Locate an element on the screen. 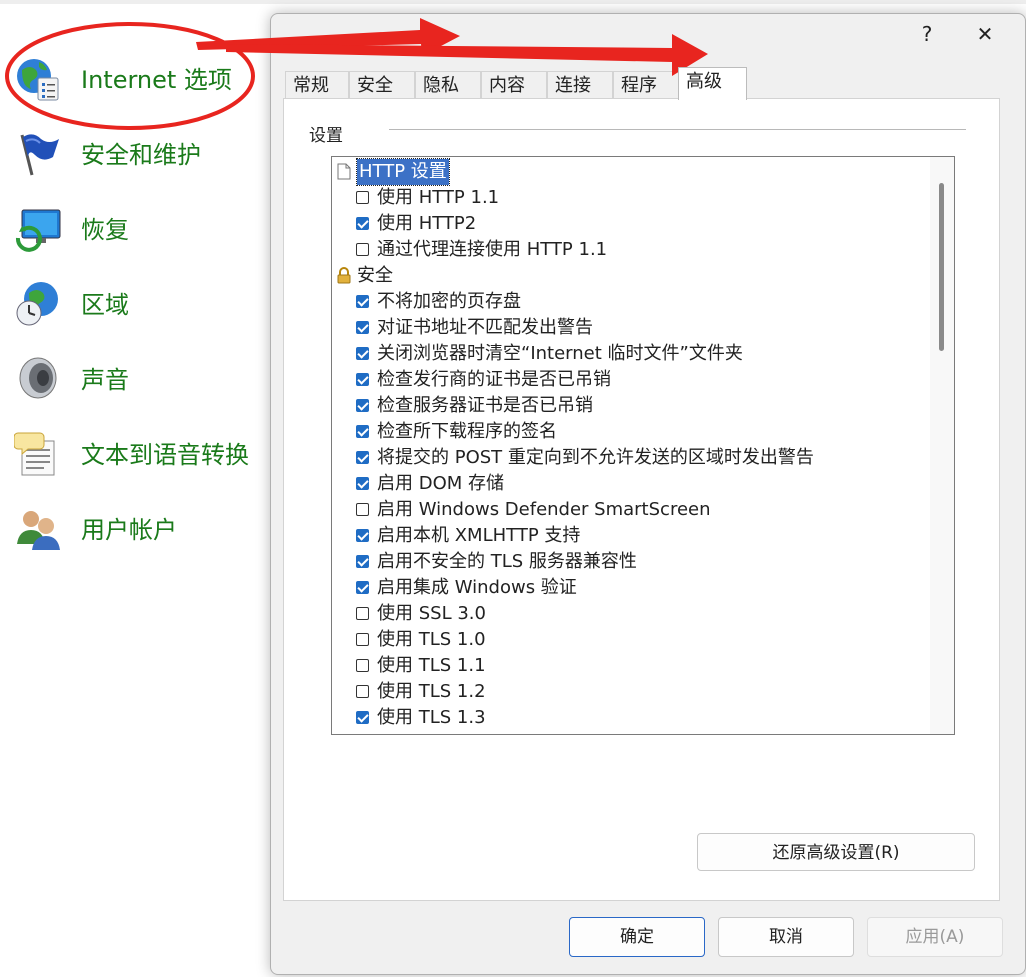  annotation-circle is located at coordinates (130, 76).